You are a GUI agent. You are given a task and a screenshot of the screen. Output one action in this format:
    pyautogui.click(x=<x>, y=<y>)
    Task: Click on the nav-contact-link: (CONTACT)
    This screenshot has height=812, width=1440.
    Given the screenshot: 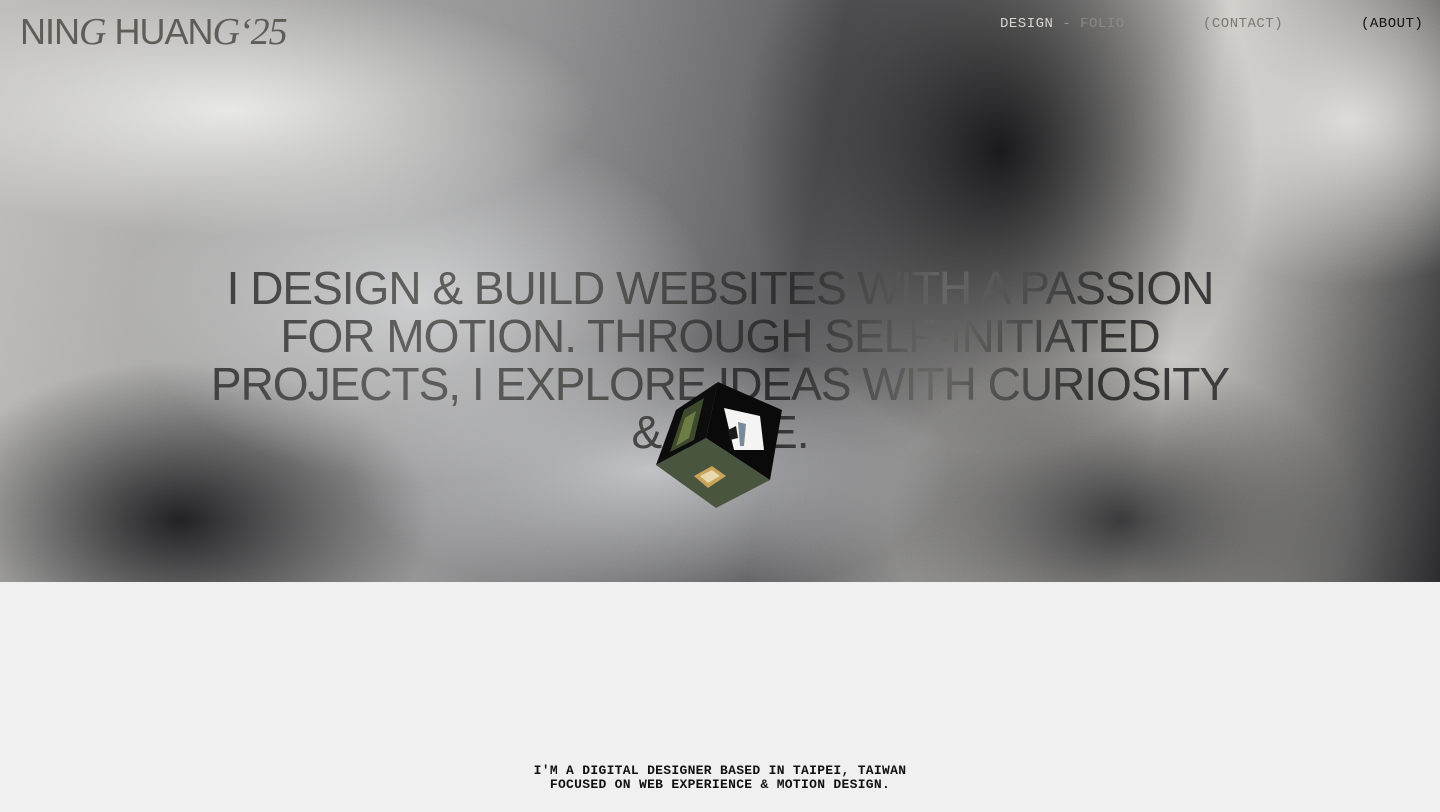 What is the action you would take?
    pyautogui.click(x=1243, y=24)
    